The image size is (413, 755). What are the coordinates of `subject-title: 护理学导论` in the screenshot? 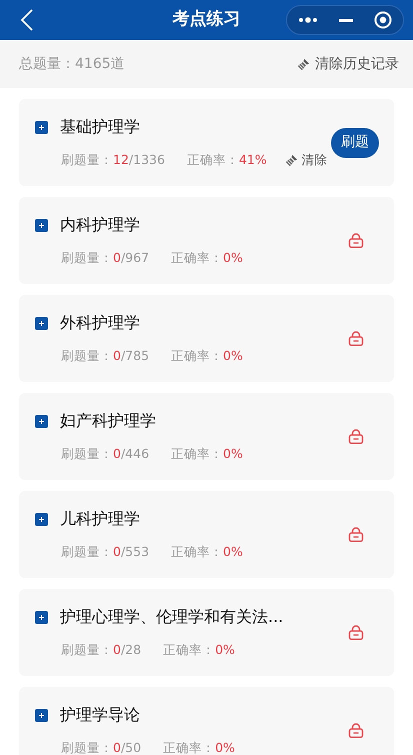 It's located at (100, 715).